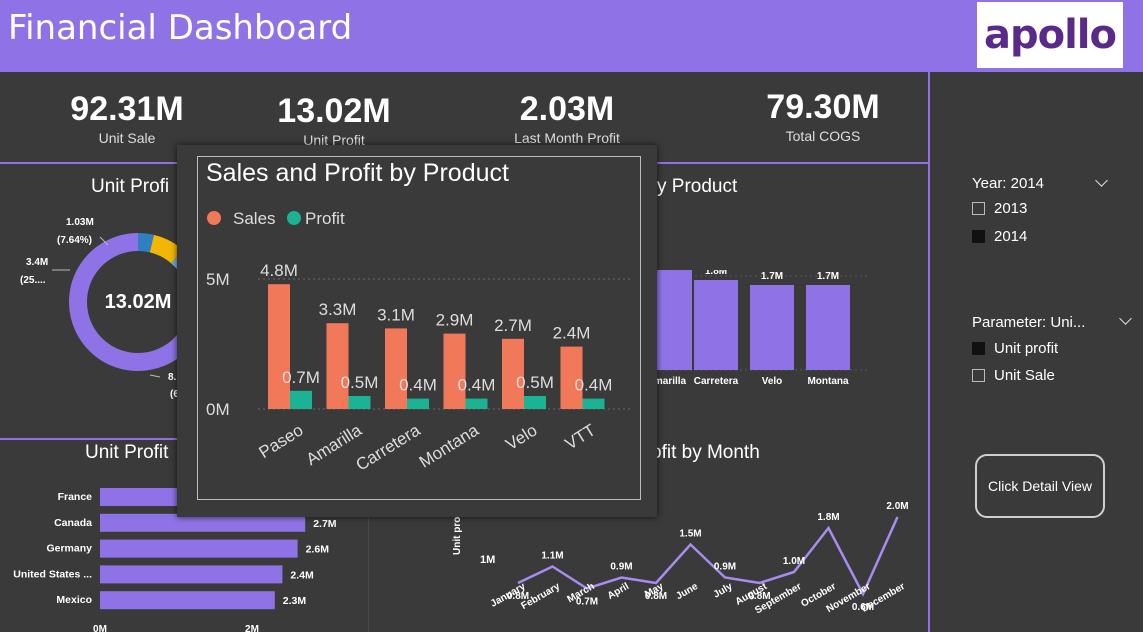 Image resolution: width=1143 pixels, height=632 pixels. I want to click on product-category-label: Carretera, so click(716, 381).